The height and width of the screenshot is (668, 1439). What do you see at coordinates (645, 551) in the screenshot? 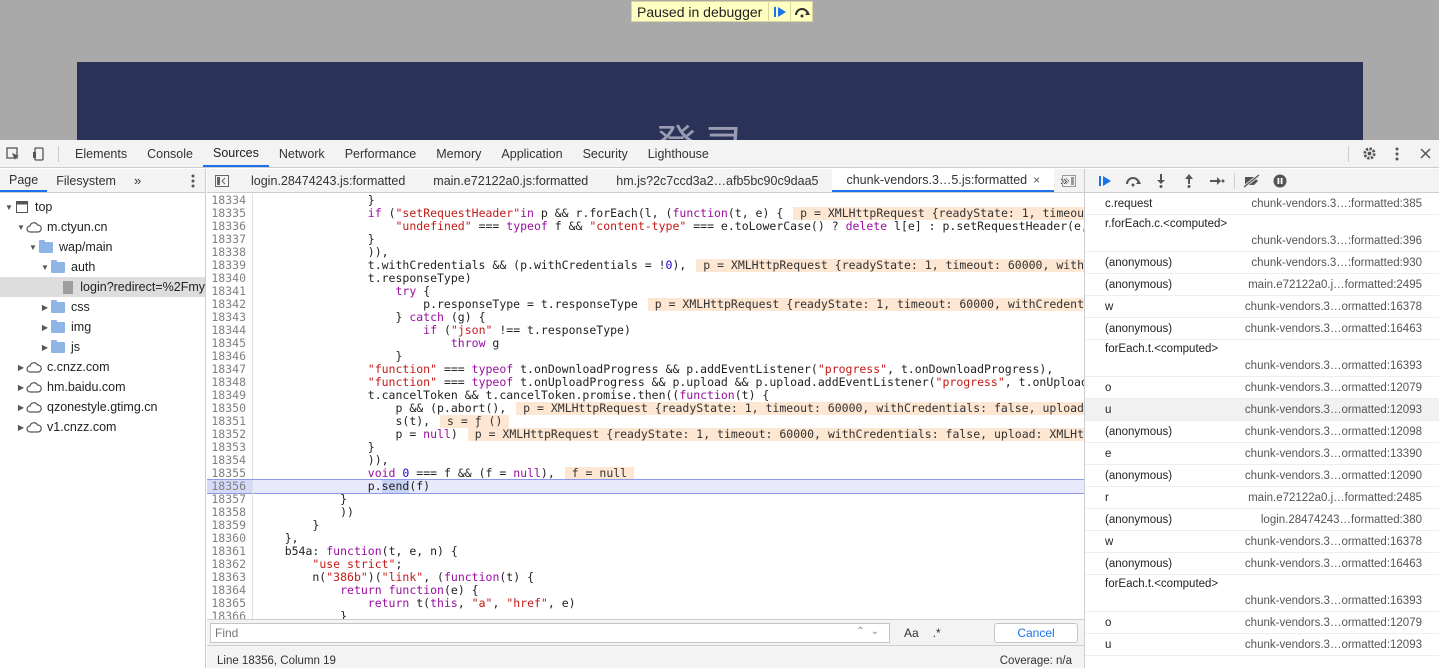
I see `code-line: 18361 b54a: function(t, e, n) {` at bounding box center [645, 551].